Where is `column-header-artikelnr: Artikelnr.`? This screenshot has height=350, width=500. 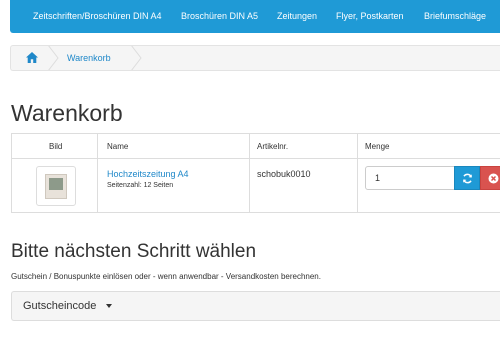
column-header-artikelnr: Artikelnr. is located at coordinates (273, 146).